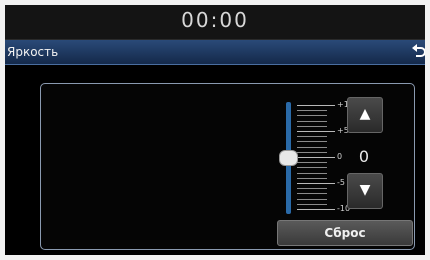 This screenshot has height=260, width=430. Describe the element at coordinates (215, 52) in the screenshot. I see `title-bar: Яркость` at that location.